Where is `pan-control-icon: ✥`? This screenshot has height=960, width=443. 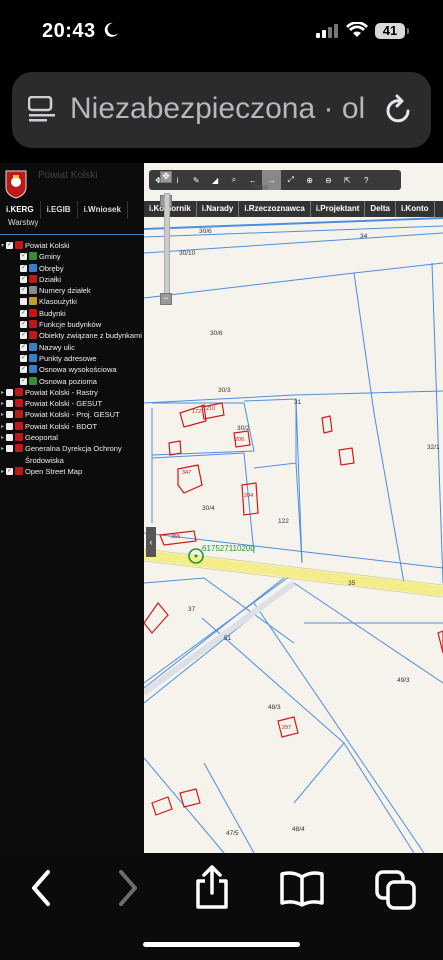 pan-control-icon: ✥ is located at coordinates (166, 177).